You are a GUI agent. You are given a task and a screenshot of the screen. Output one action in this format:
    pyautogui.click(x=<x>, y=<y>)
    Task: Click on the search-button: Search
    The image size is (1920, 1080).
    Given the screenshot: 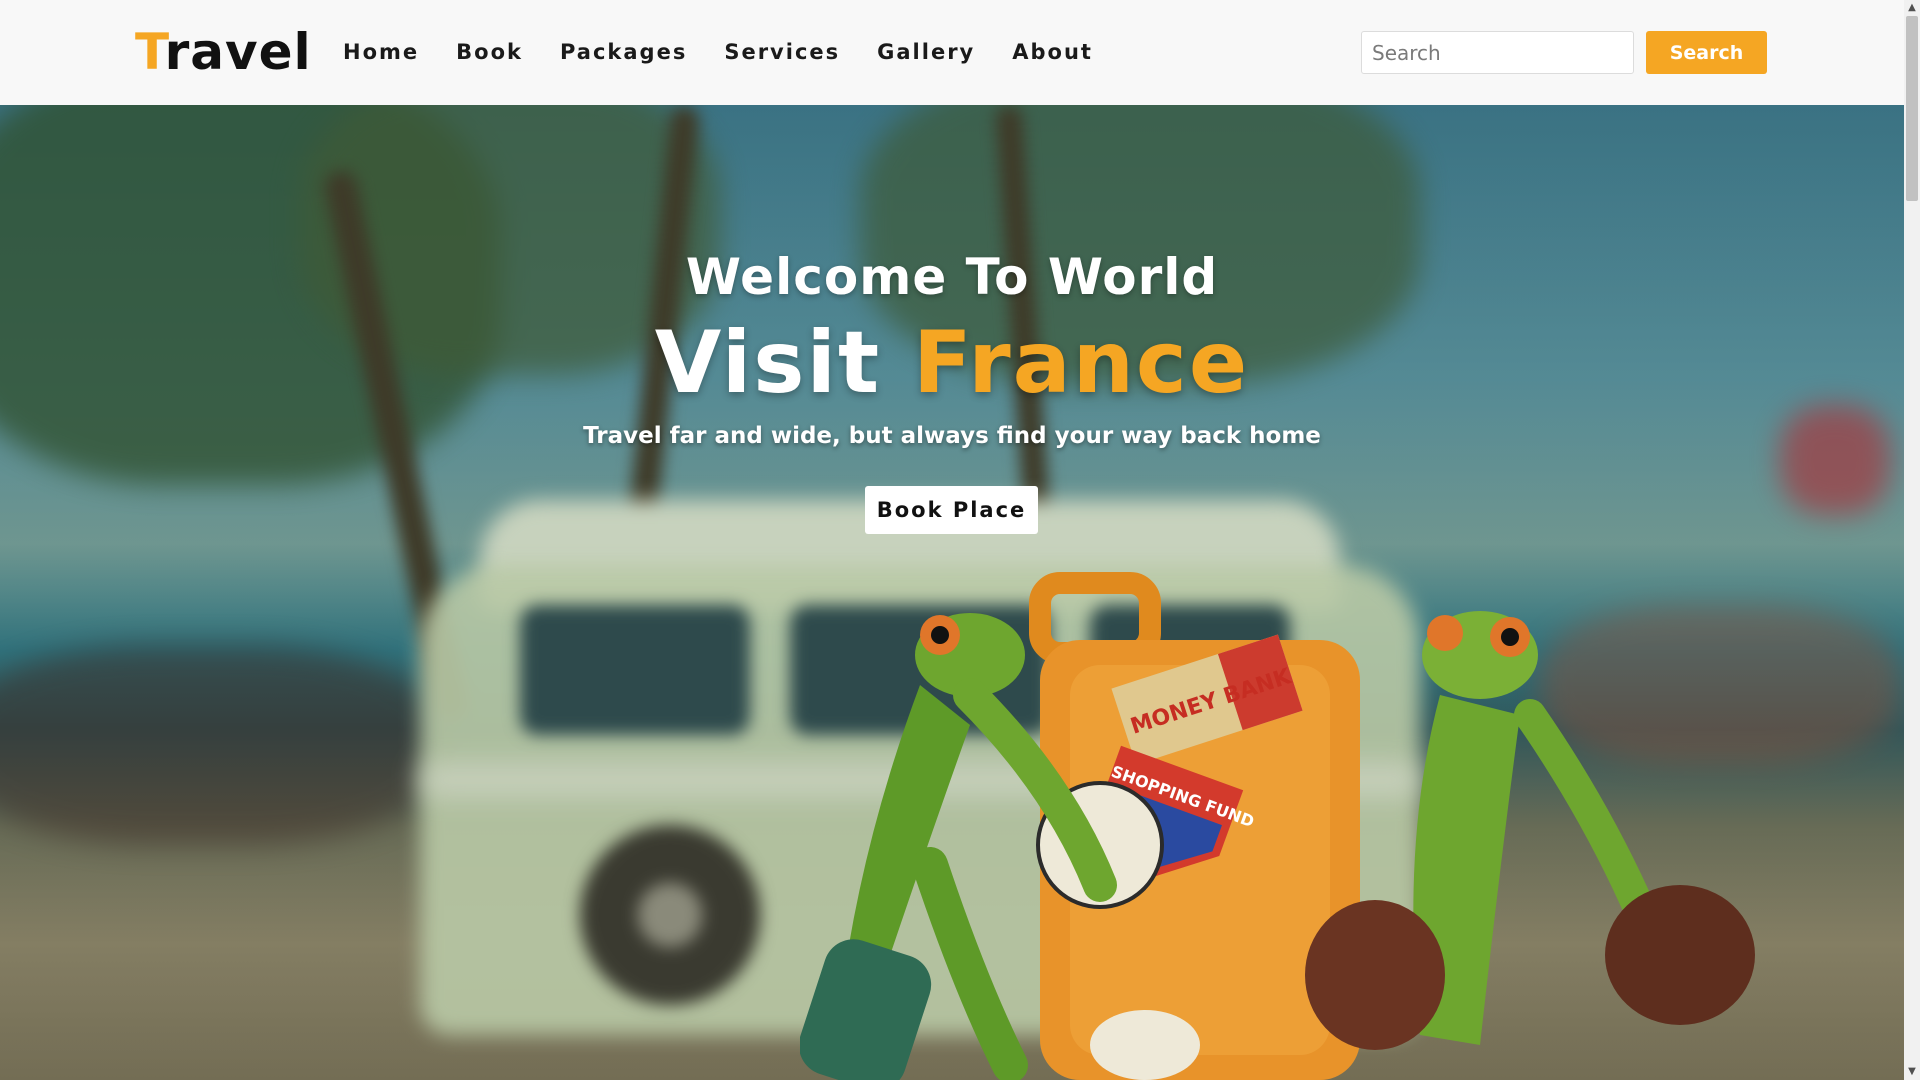 What is the action you would take?
    pyautogui.click(x=1706, y=52)
    